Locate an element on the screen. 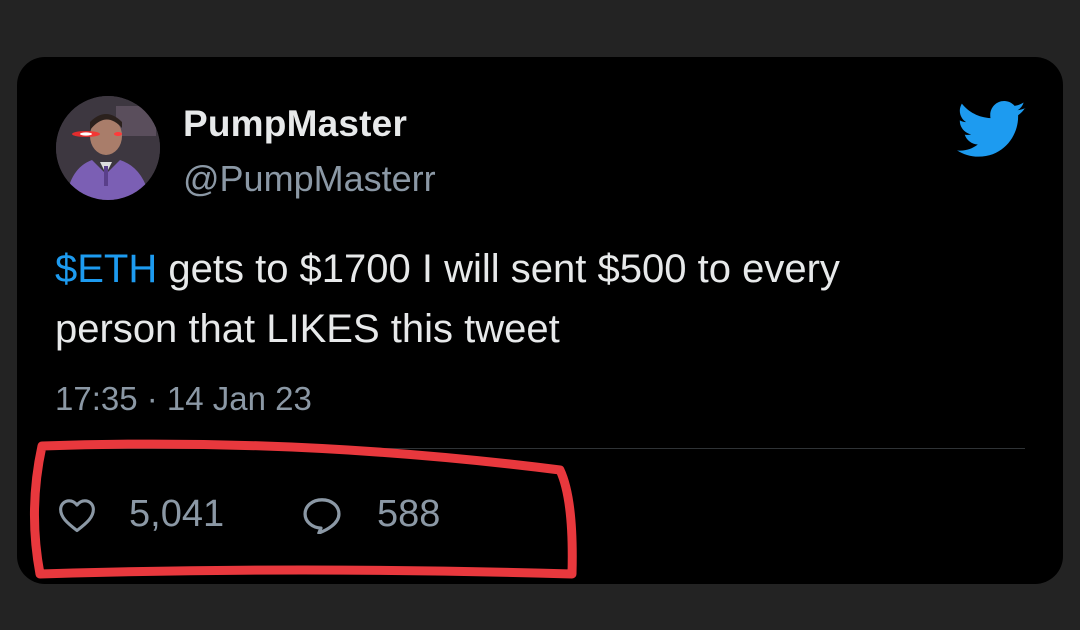 The width and height of the screenshot is (1080, 630). tweet-timestamp: 17:35 · 14 Jan 23 is located at coordinates (183, 399).